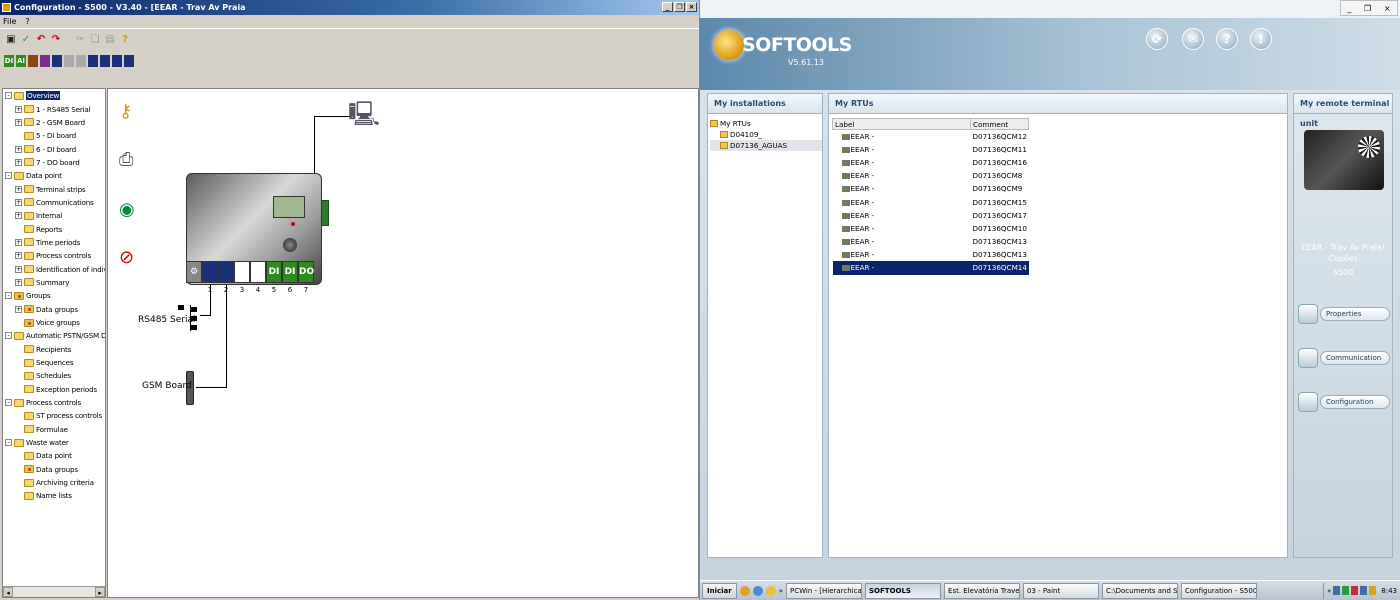  Describe the element at coordinates (54, 202) in the screenshot. I see `tree-item: + Communications` at that location.